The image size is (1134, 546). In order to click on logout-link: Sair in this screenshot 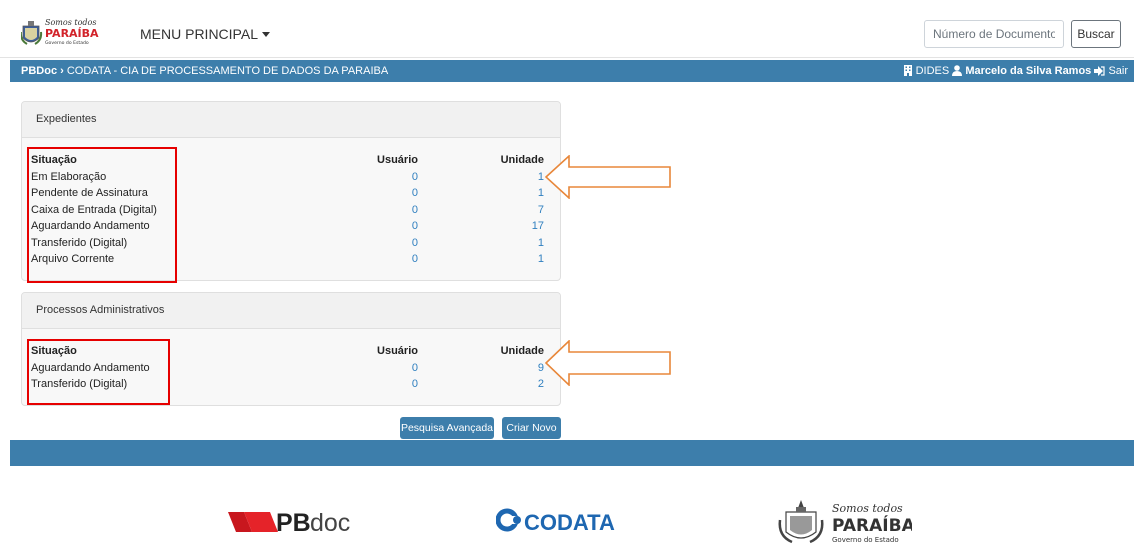, I will do `click(1118, 71)`.